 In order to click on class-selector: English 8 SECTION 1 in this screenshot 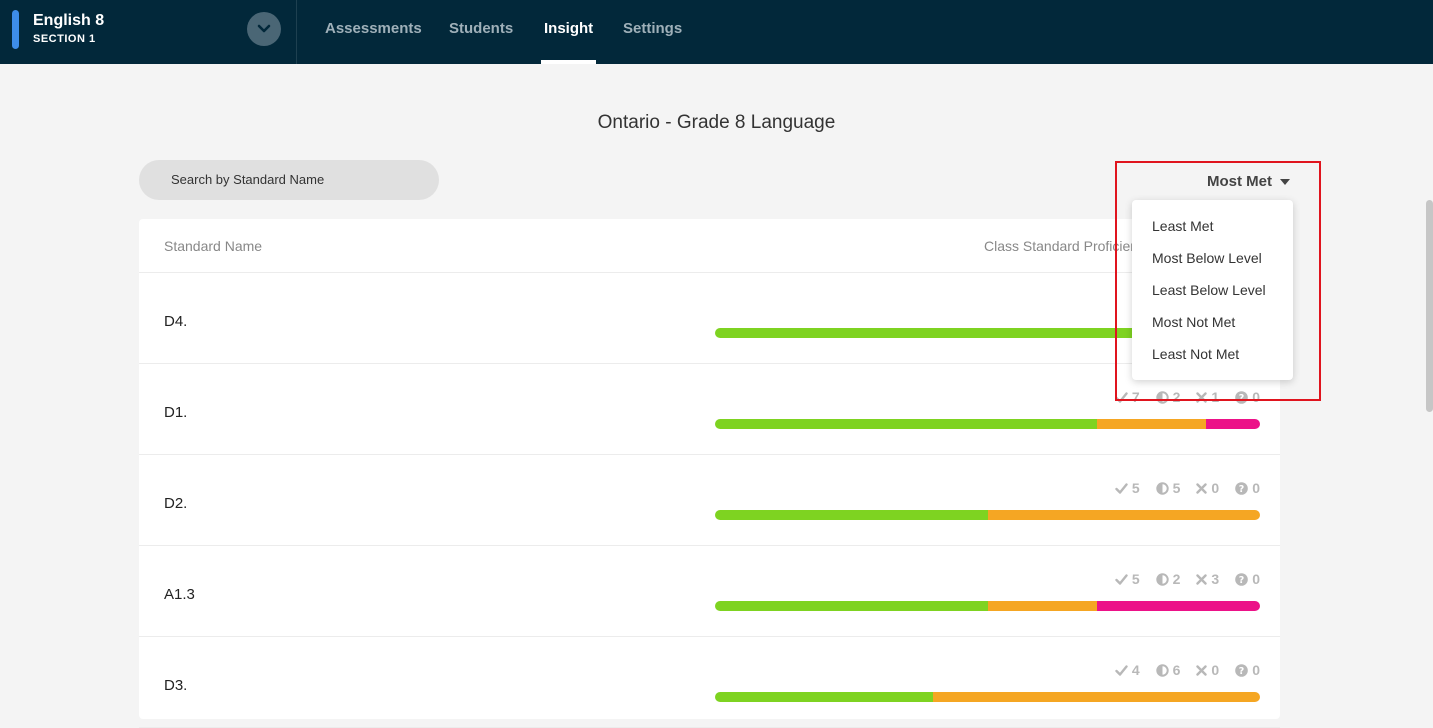, I will do `click(148, 32)`.